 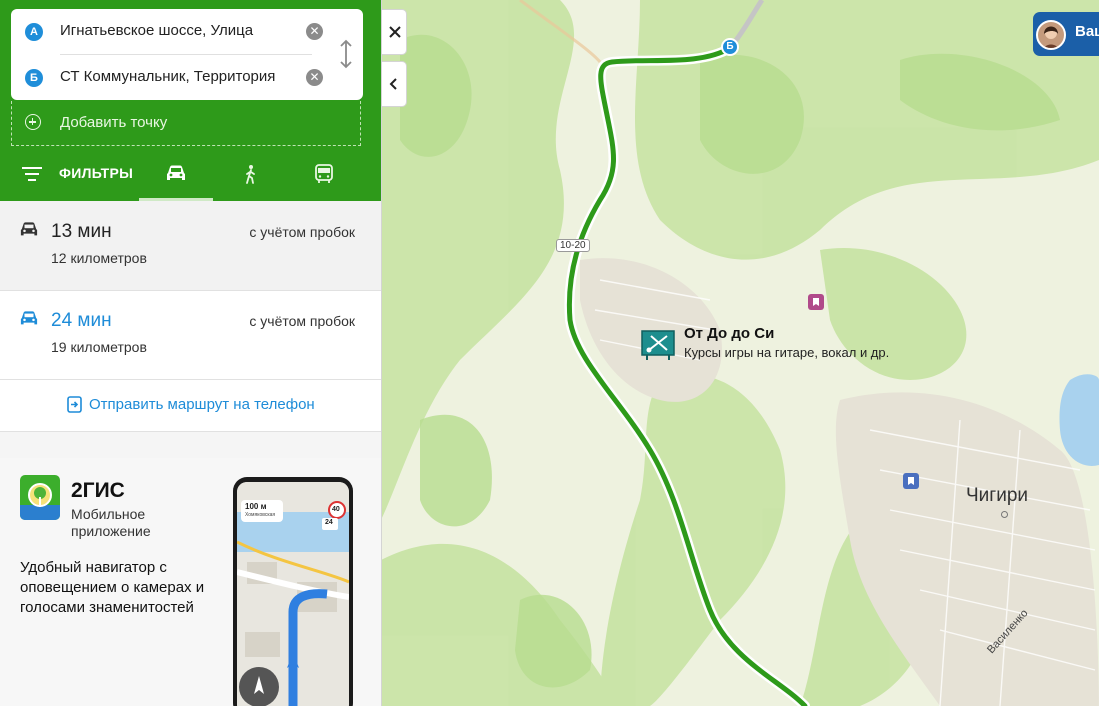 What do you see at coordinates (190, 246) in the screenshot?
I see `route-option: 13 мин 12 километров с учётом пробок` at bounding box center [190, 246].